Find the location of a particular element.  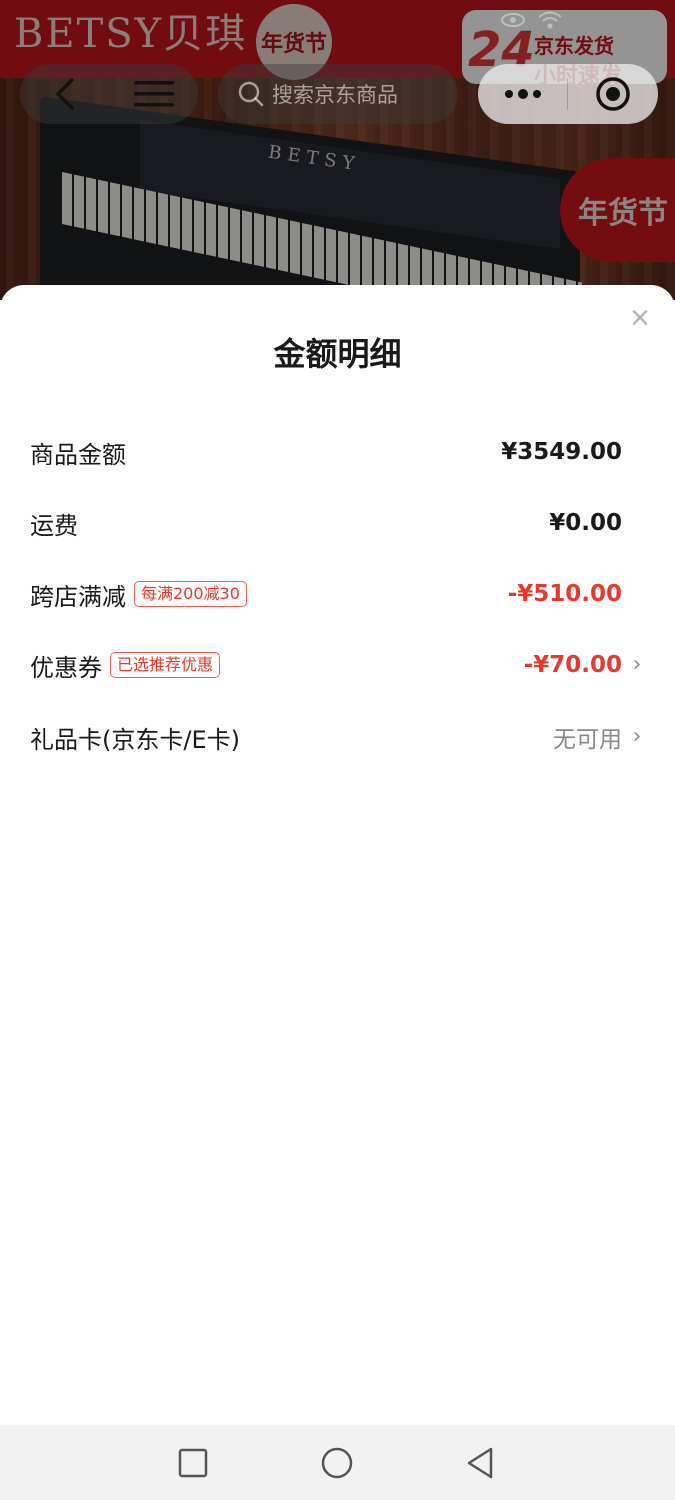

circle-icon is located at coordinates (337, 1463).